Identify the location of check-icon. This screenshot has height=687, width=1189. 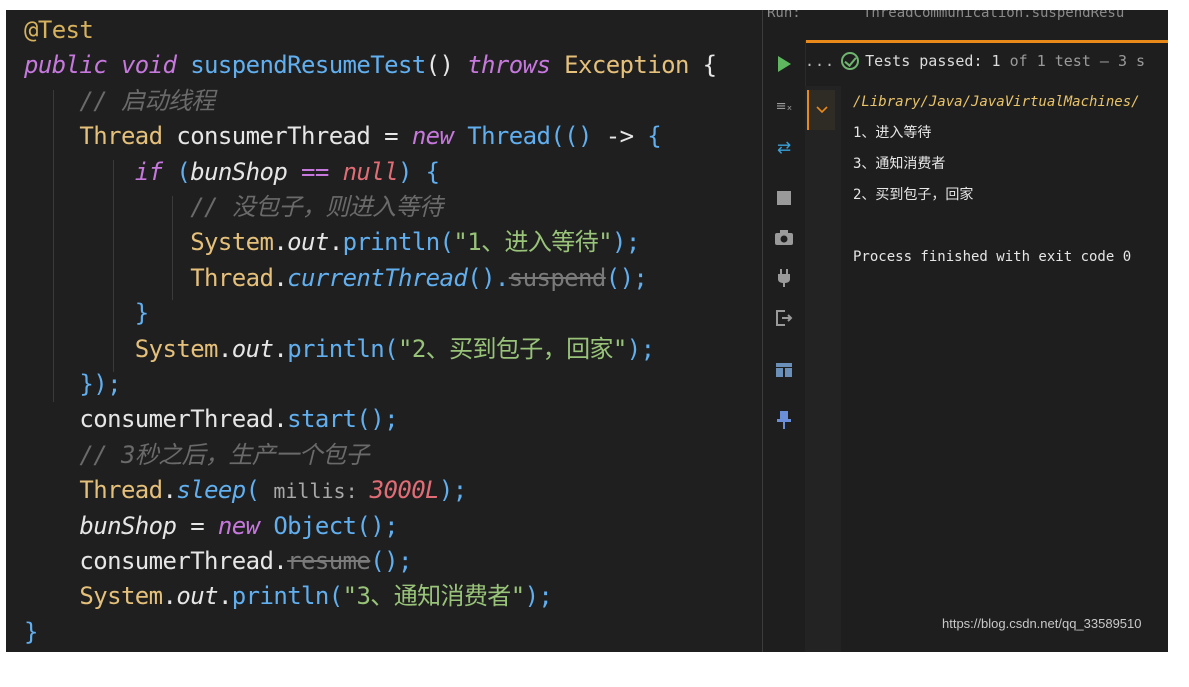
(850, 61).